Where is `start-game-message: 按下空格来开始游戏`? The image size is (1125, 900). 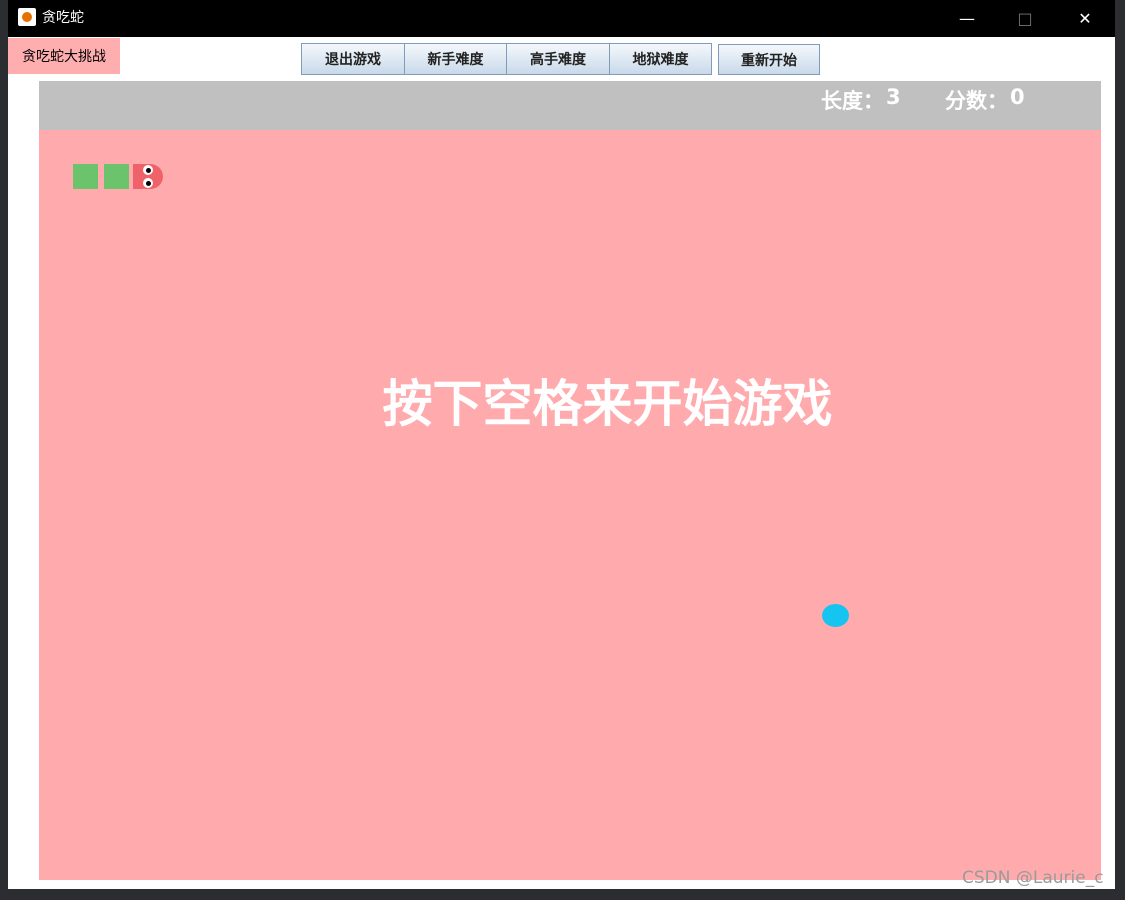
start-game-message: 按下空格来开始游戏 is located at coordinates (607, 404).